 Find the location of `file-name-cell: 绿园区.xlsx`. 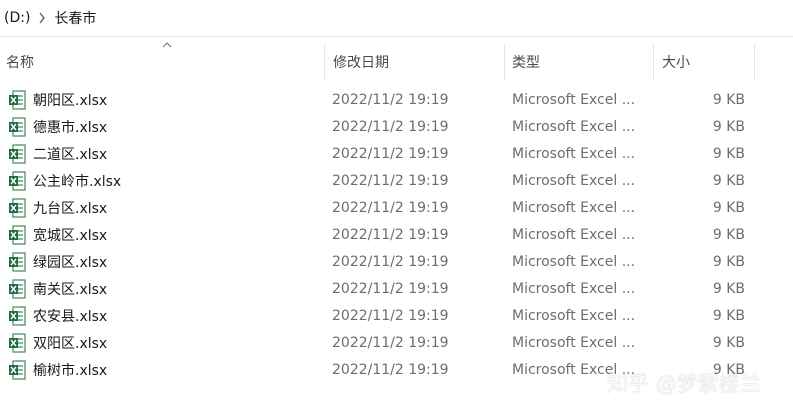

file-name-cell: 绿园区.xlsx is located at coordinates (57, 261).